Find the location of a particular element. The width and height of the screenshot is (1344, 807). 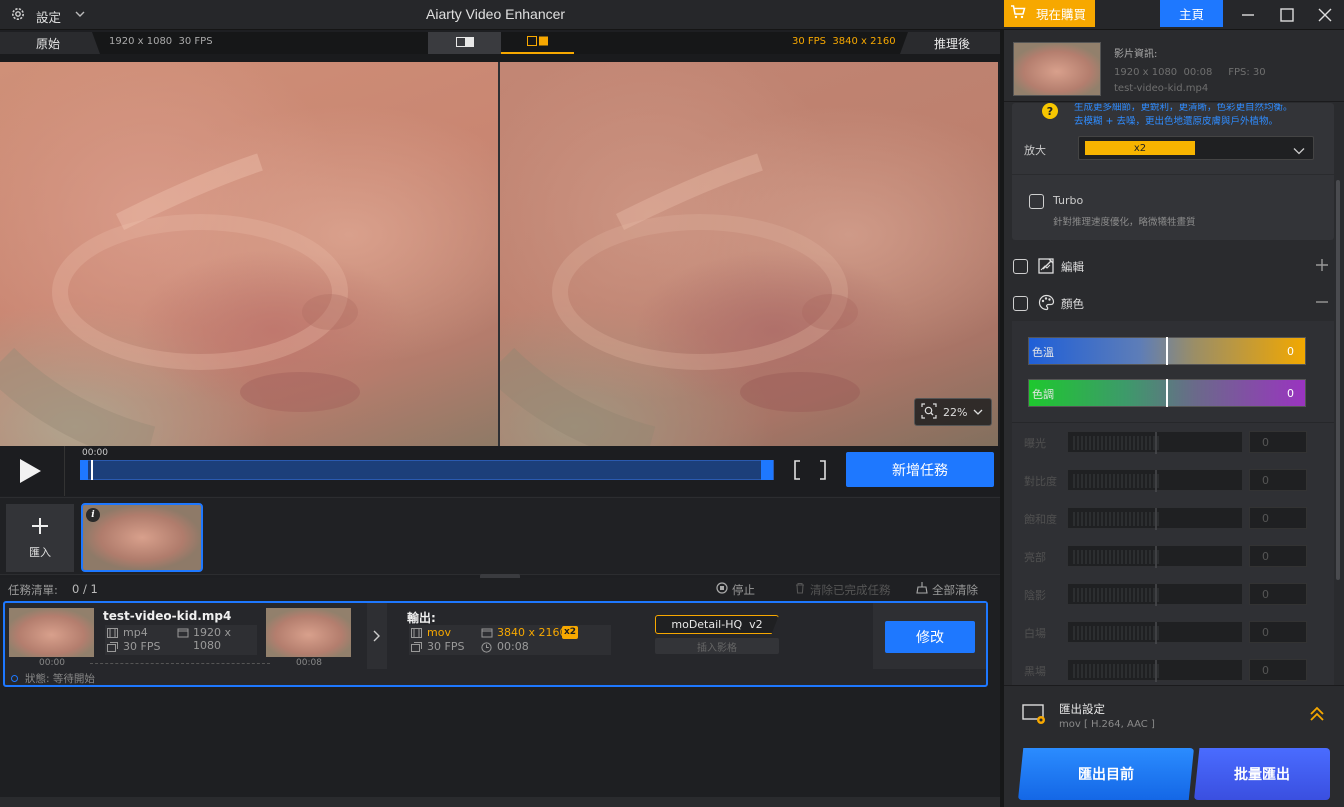

collapse-icon is located at coordinates (1322, 303).